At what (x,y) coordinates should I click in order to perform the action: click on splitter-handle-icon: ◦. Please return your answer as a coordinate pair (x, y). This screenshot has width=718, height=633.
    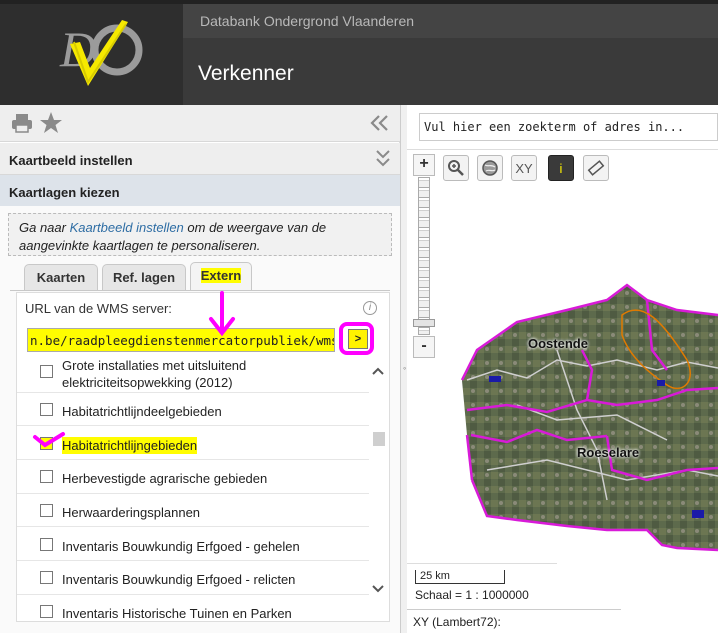
    Looking at the image, I should click on (405, 368).